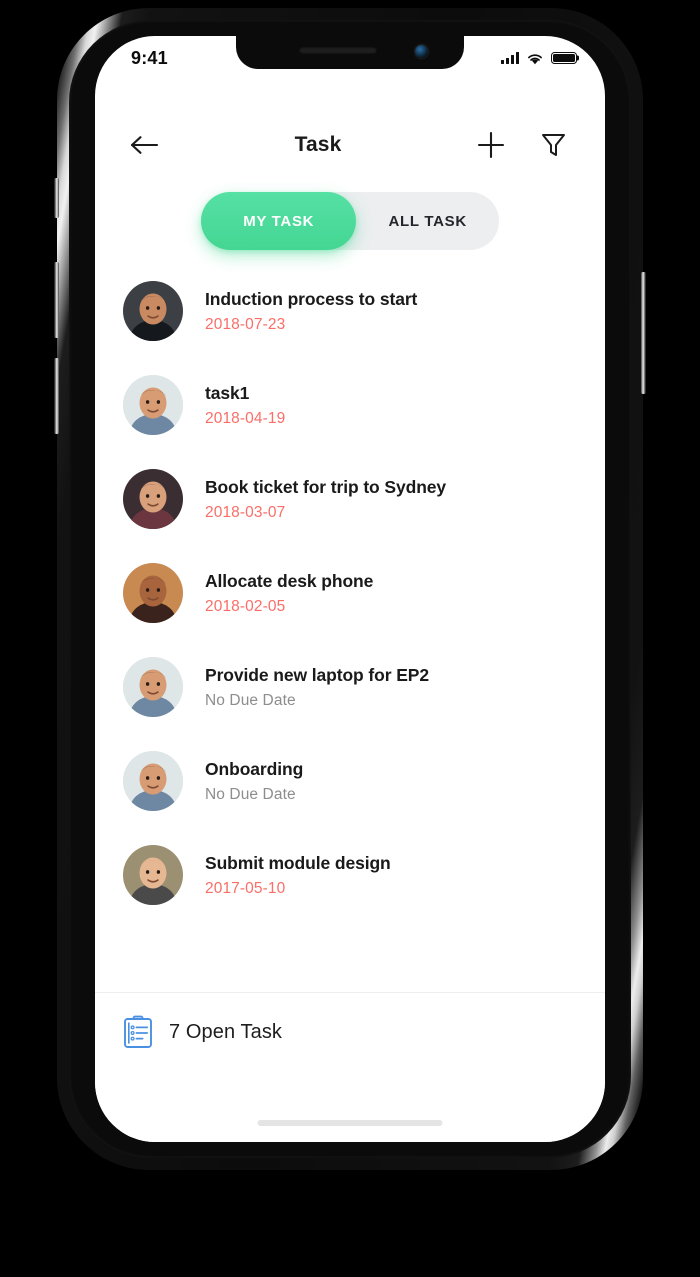 This screenshot has width=700, height=1277. Describe the element at coordinates (56, 300) in the screenshot. I see `volume-up-button` at that location.